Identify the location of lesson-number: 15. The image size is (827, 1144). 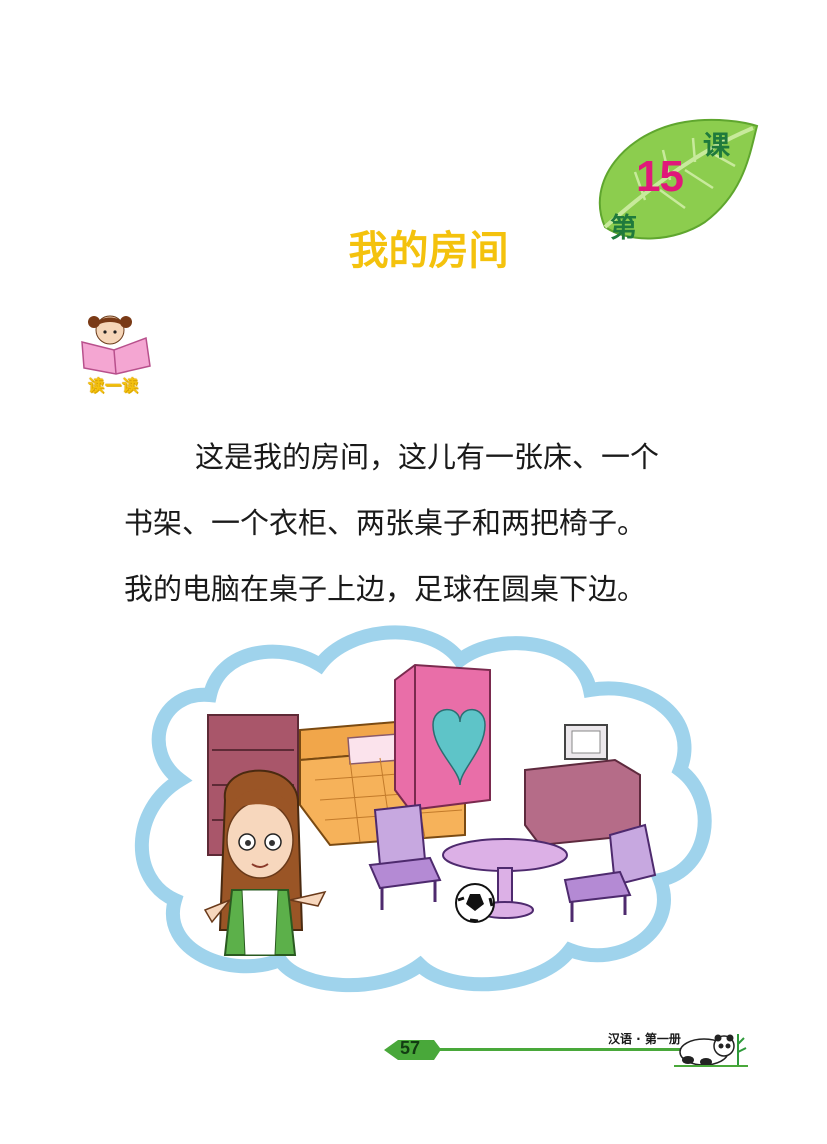
(660, 176).